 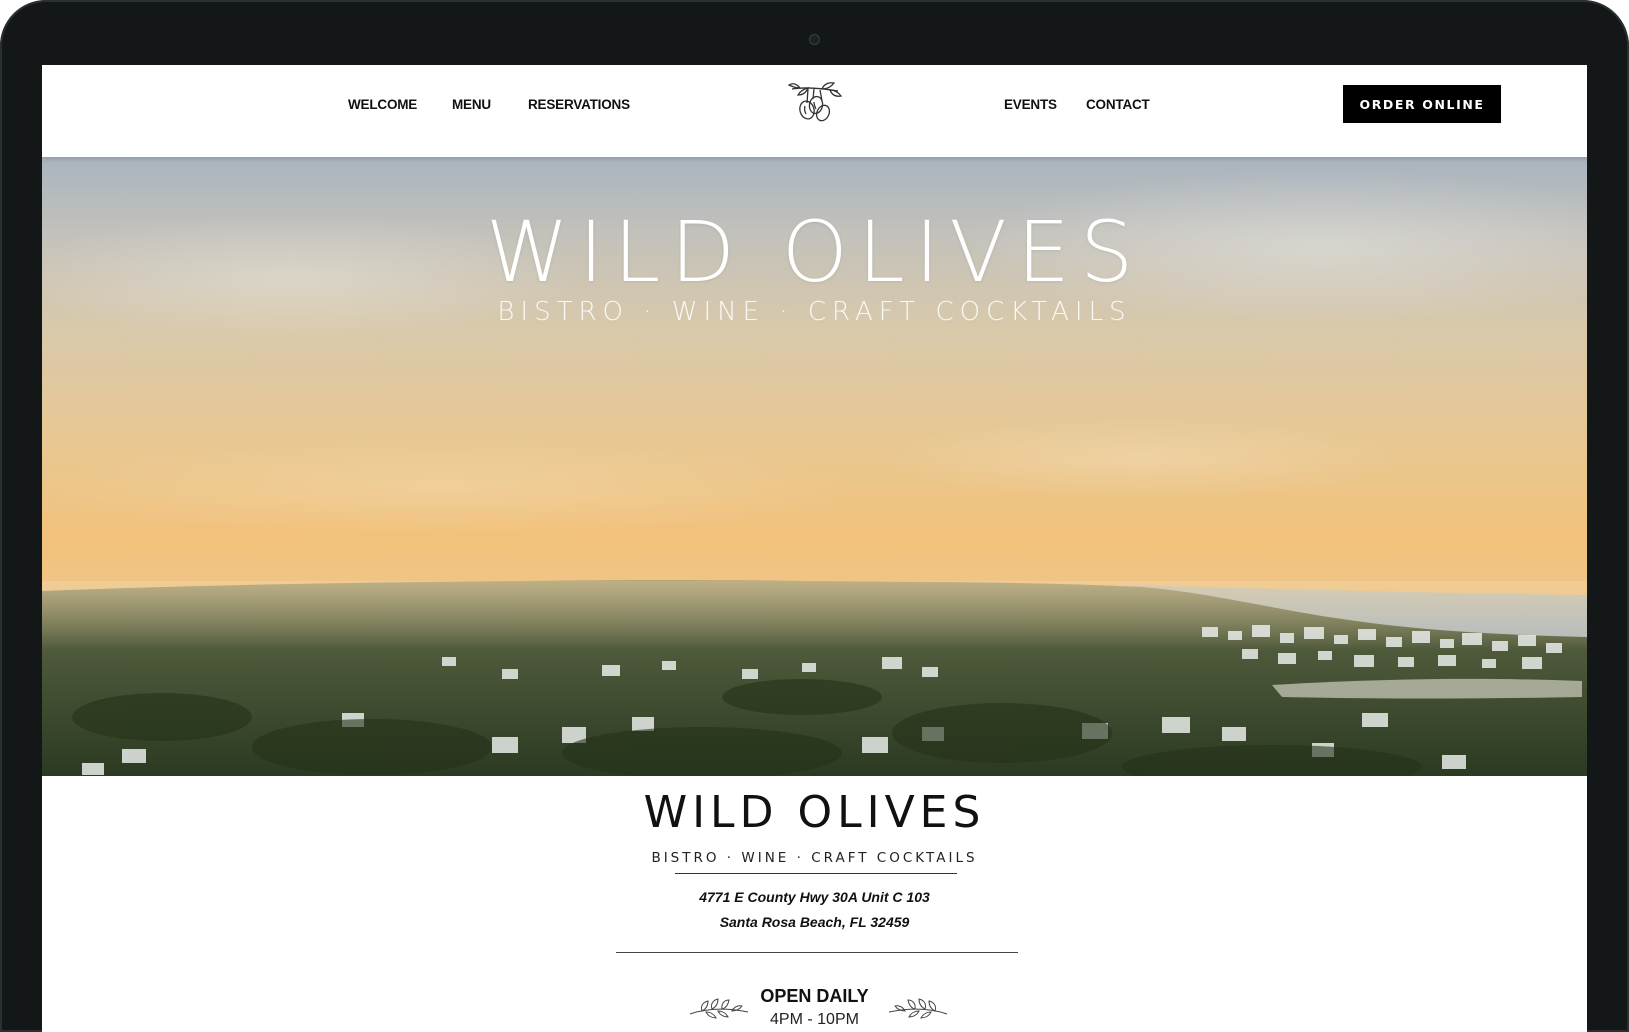 I want to click on hero-title: WILD OLIVES, so click(x=814, y=252).